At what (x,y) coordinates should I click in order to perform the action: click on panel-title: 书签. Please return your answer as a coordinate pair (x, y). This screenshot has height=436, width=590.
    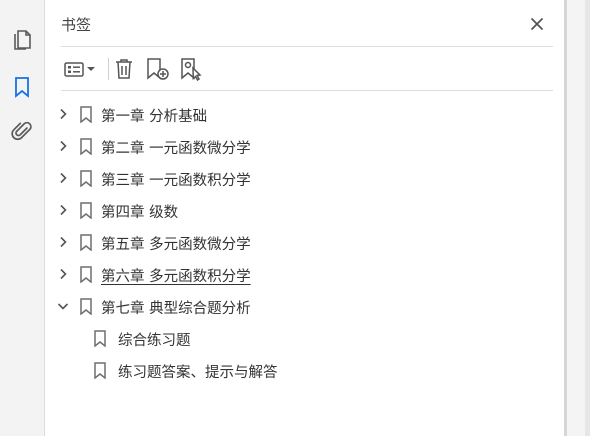
    Looking at the image, I should click on (76, 25).